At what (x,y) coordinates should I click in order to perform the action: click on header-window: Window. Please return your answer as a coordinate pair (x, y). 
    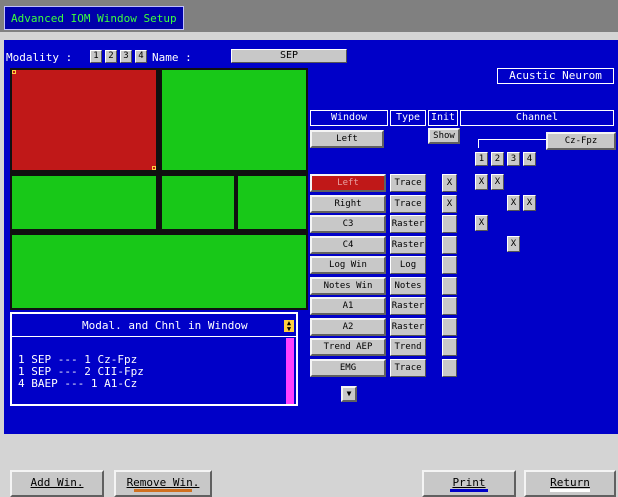
    Looking at the image, I should click on (349, 118).